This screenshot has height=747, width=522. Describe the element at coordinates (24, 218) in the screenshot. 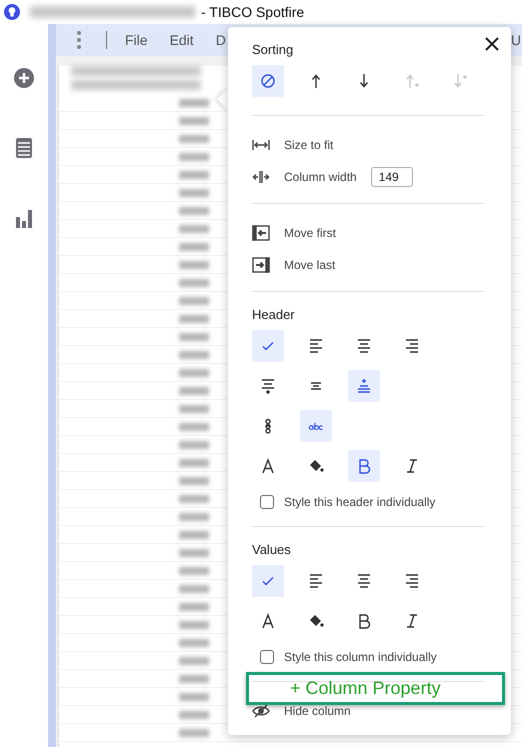

I see `bar-chart-icon` at that location.